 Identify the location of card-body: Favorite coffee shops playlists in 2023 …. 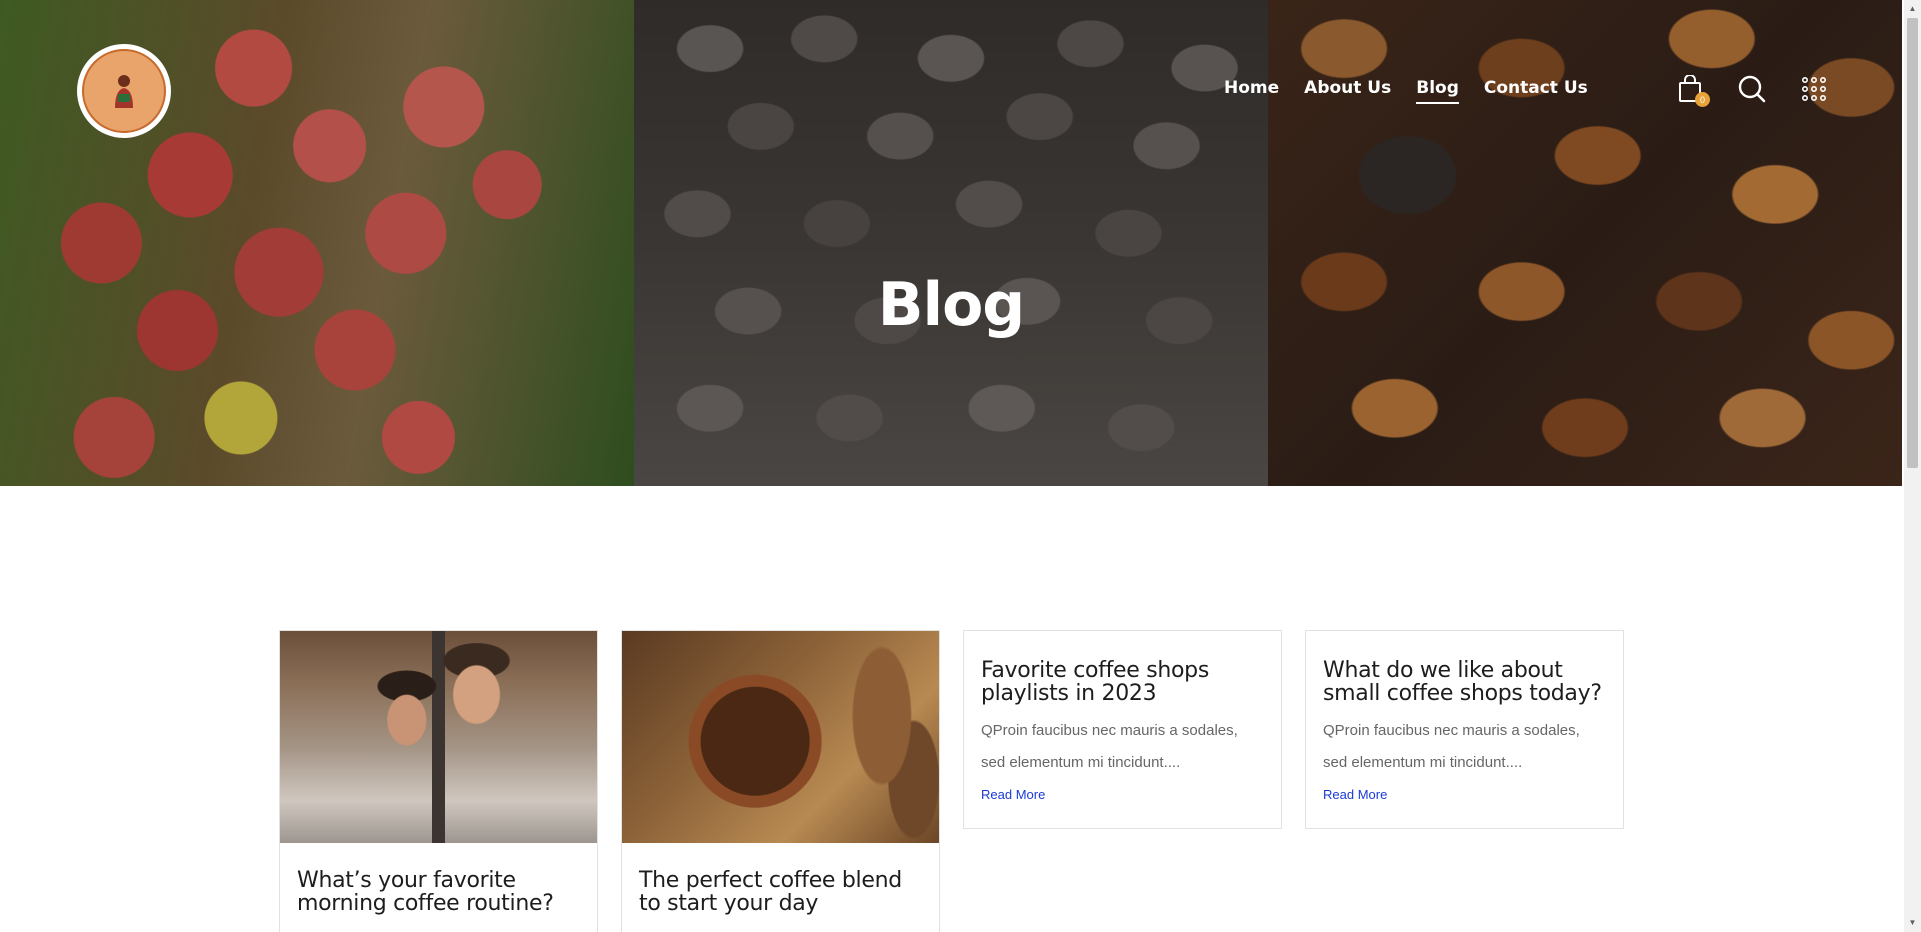
(1122, 729).